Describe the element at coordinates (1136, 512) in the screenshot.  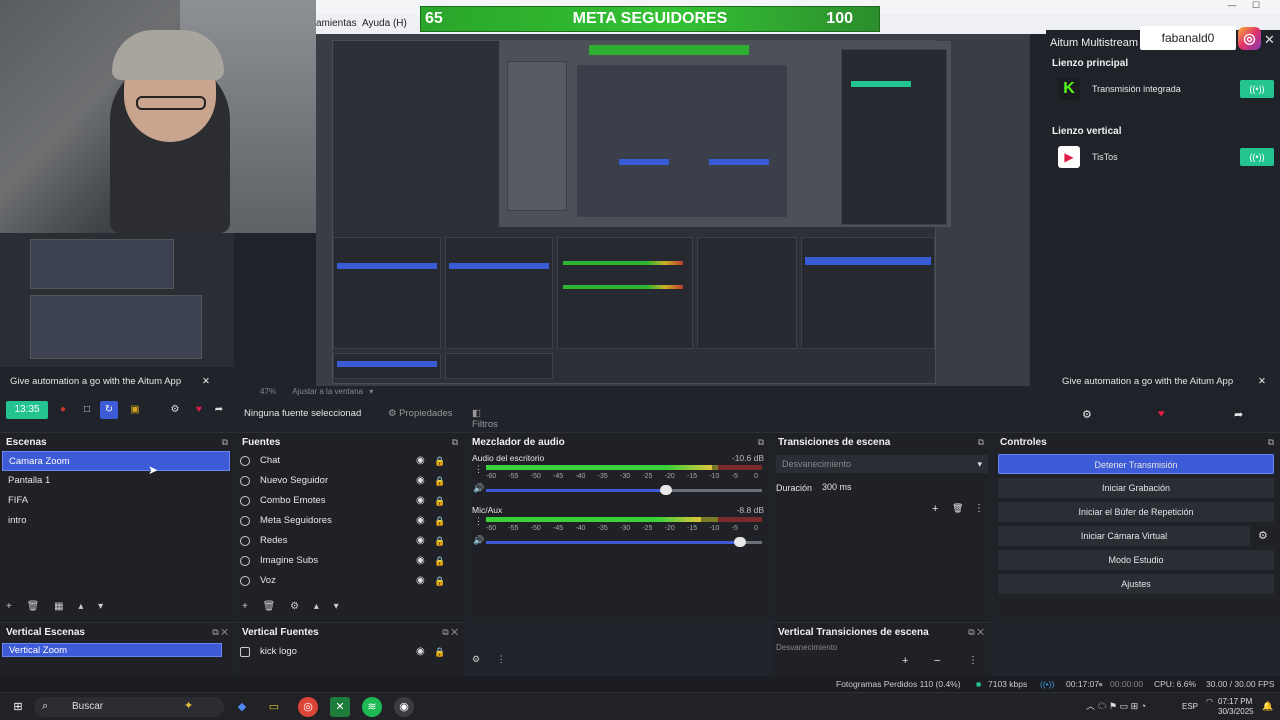
I see `start-replay-buffer-button: Iniciar el Búfer de Repetición` at that location.